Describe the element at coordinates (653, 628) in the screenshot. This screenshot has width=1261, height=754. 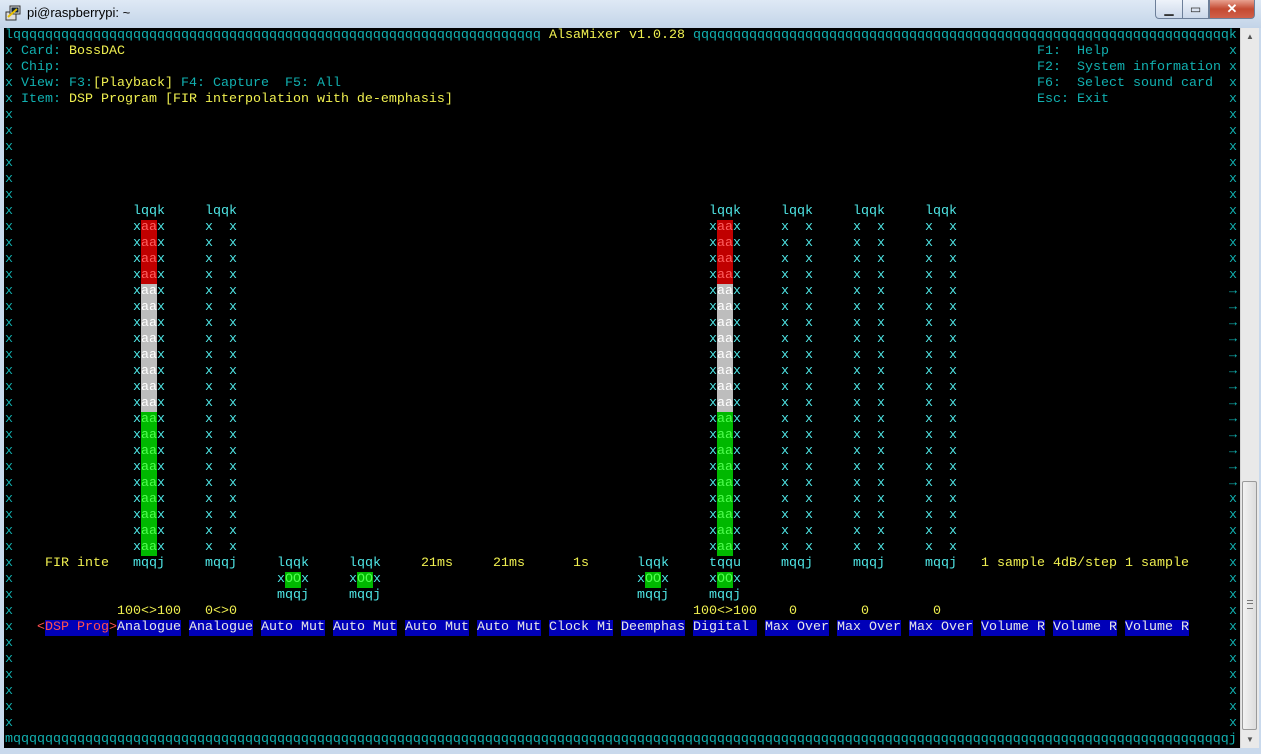
I see `control-name: Deemphas` at that location.